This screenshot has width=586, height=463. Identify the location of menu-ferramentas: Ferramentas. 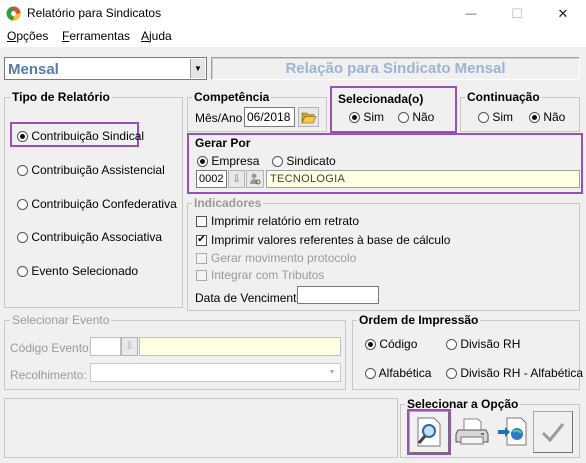
(96, 36).